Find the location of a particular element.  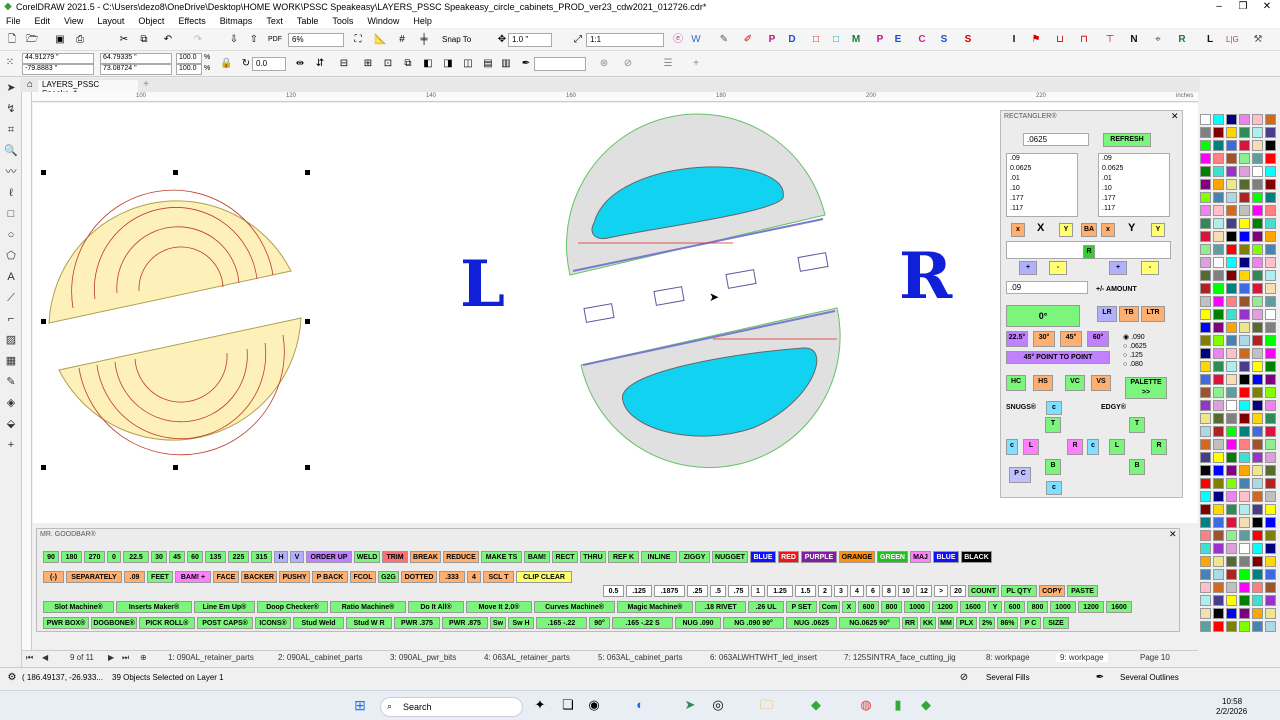

goodbar-button: .125 is located at coordinates (639, 591).